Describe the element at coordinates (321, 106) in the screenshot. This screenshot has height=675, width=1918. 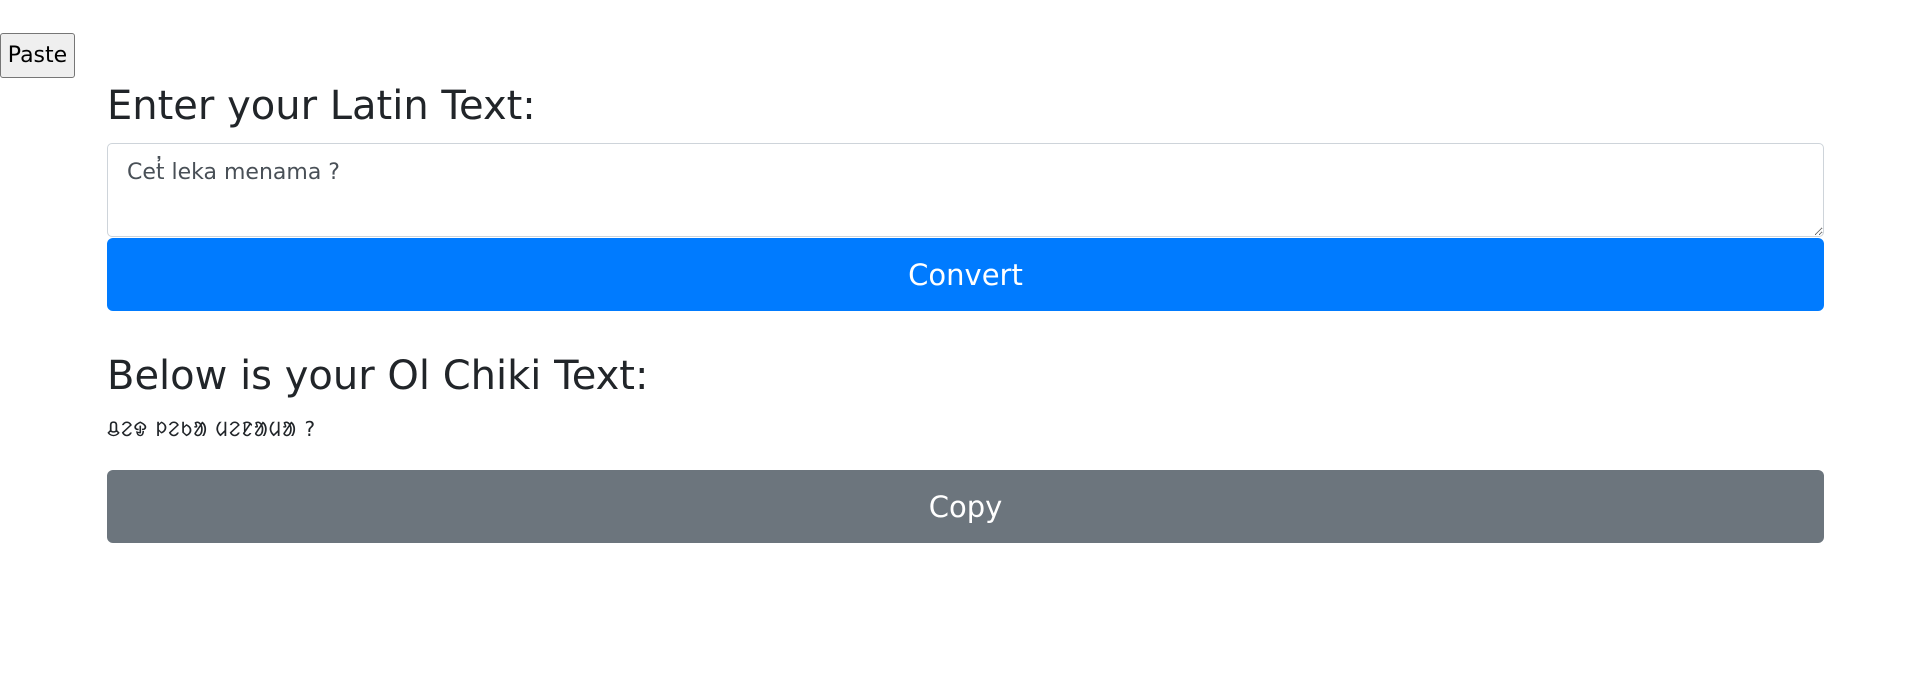
I see `input-heading: Enter your Latin Text:` at that location.